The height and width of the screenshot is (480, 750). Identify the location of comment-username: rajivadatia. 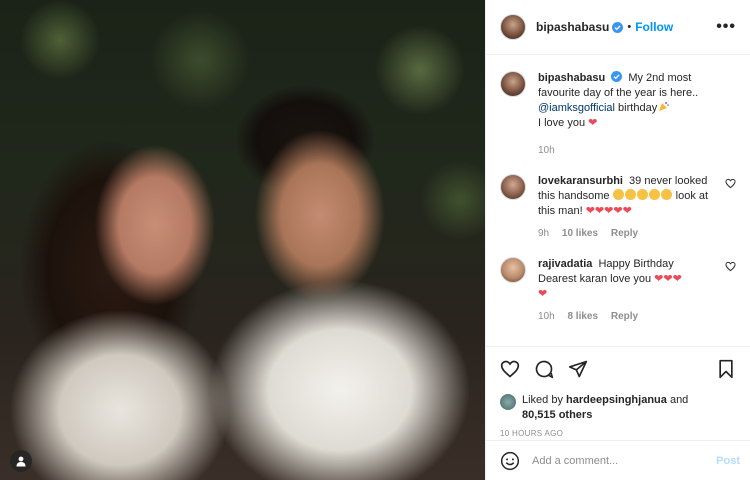
(565, 264).